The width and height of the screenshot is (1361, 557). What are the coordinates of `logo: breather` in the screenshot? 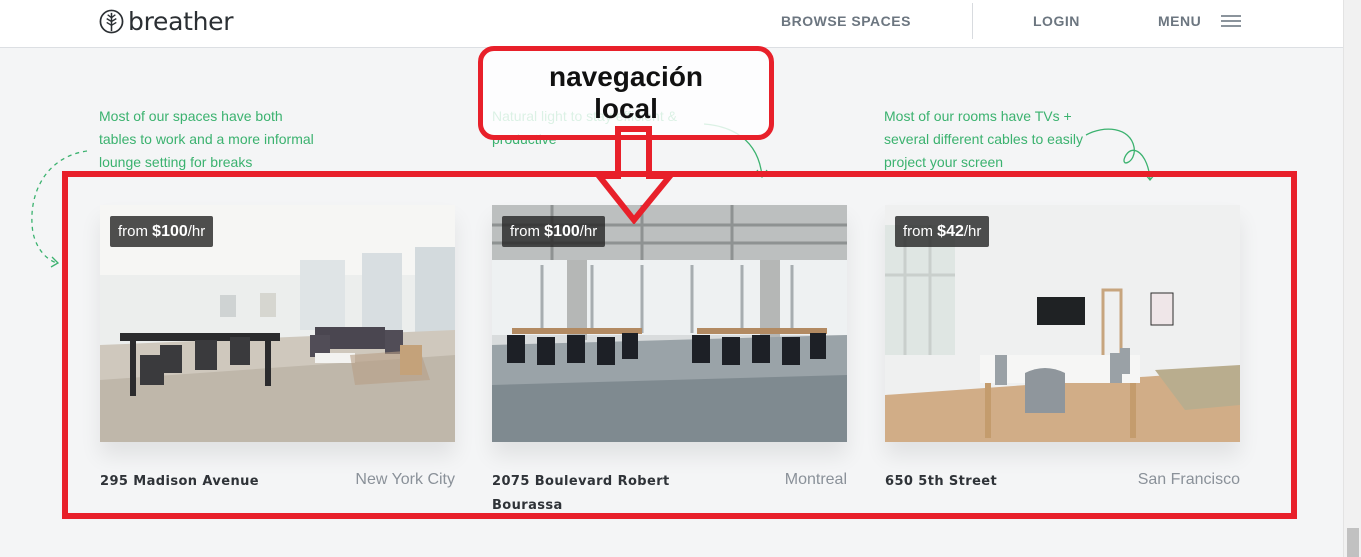 It's located at (166, 21).